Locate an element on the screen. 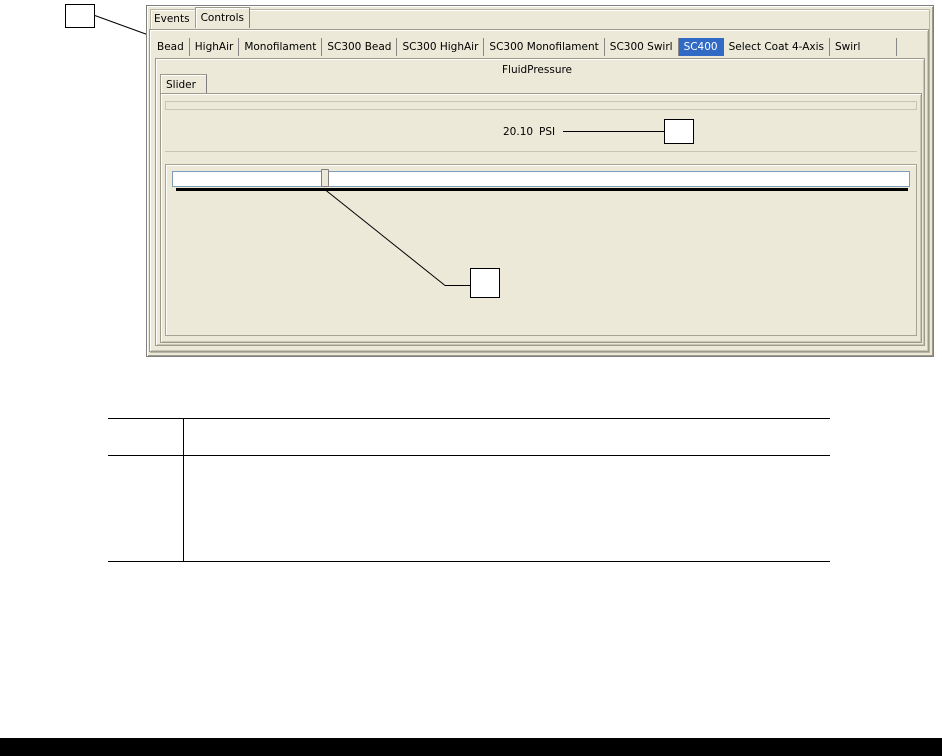 This screenshot has width=942, height=756. tab-controls-label: Controls is located at coordinates (222, 18).